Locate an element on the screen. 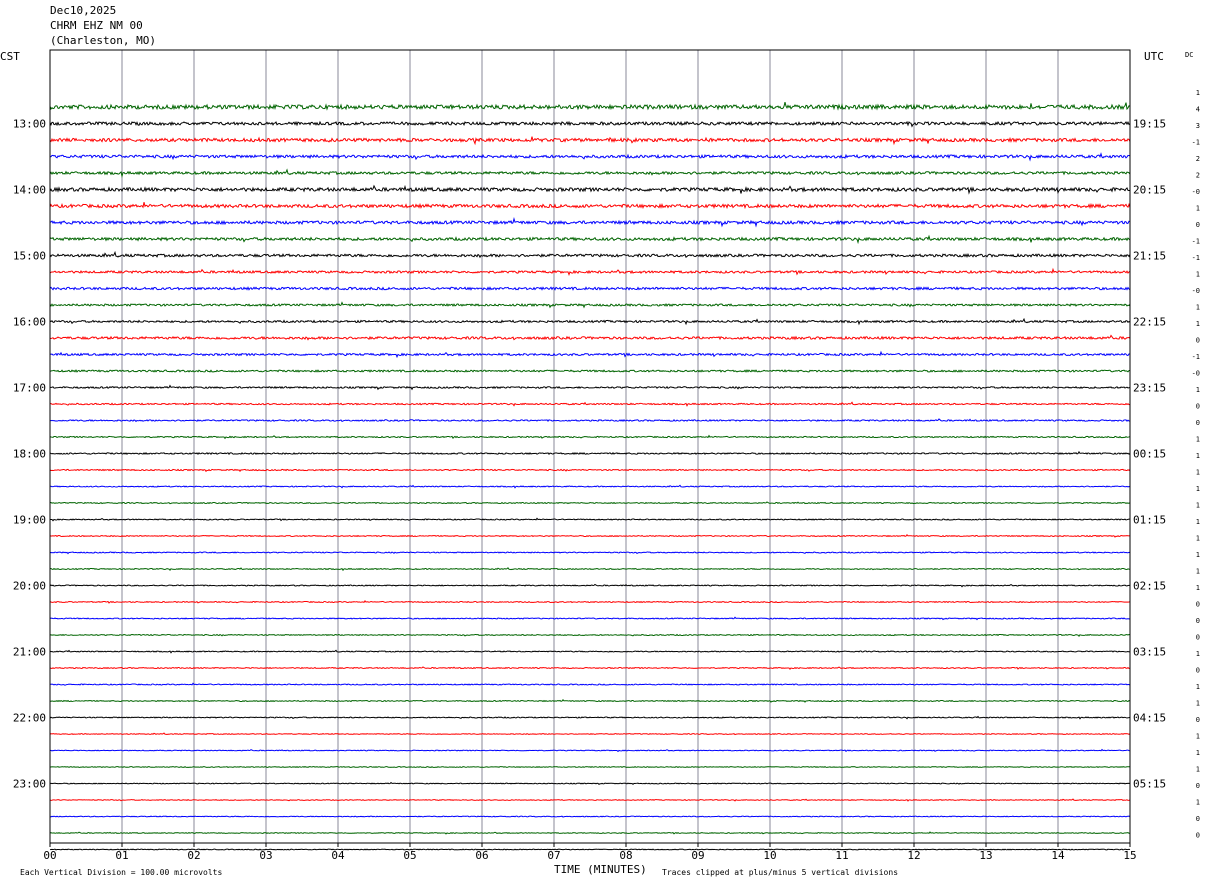  cst-hour-label: 21:00 is located at coordinates (29, 652).